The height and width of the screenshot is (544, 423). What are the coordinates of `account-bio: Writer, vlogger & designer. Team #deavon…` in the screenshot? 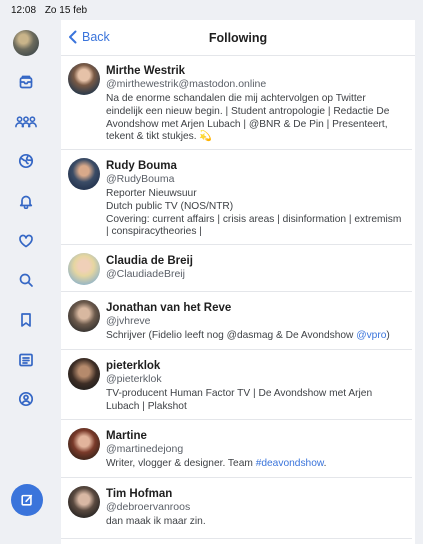 It's located at (257, 464).